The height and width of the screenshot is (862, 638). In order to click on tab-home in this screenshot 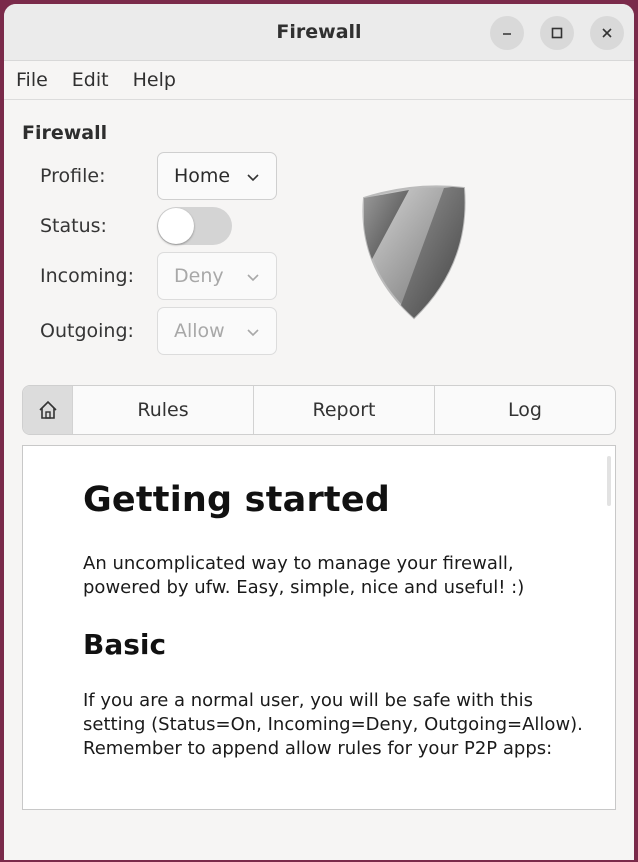, I will do `click(48, 410)`.